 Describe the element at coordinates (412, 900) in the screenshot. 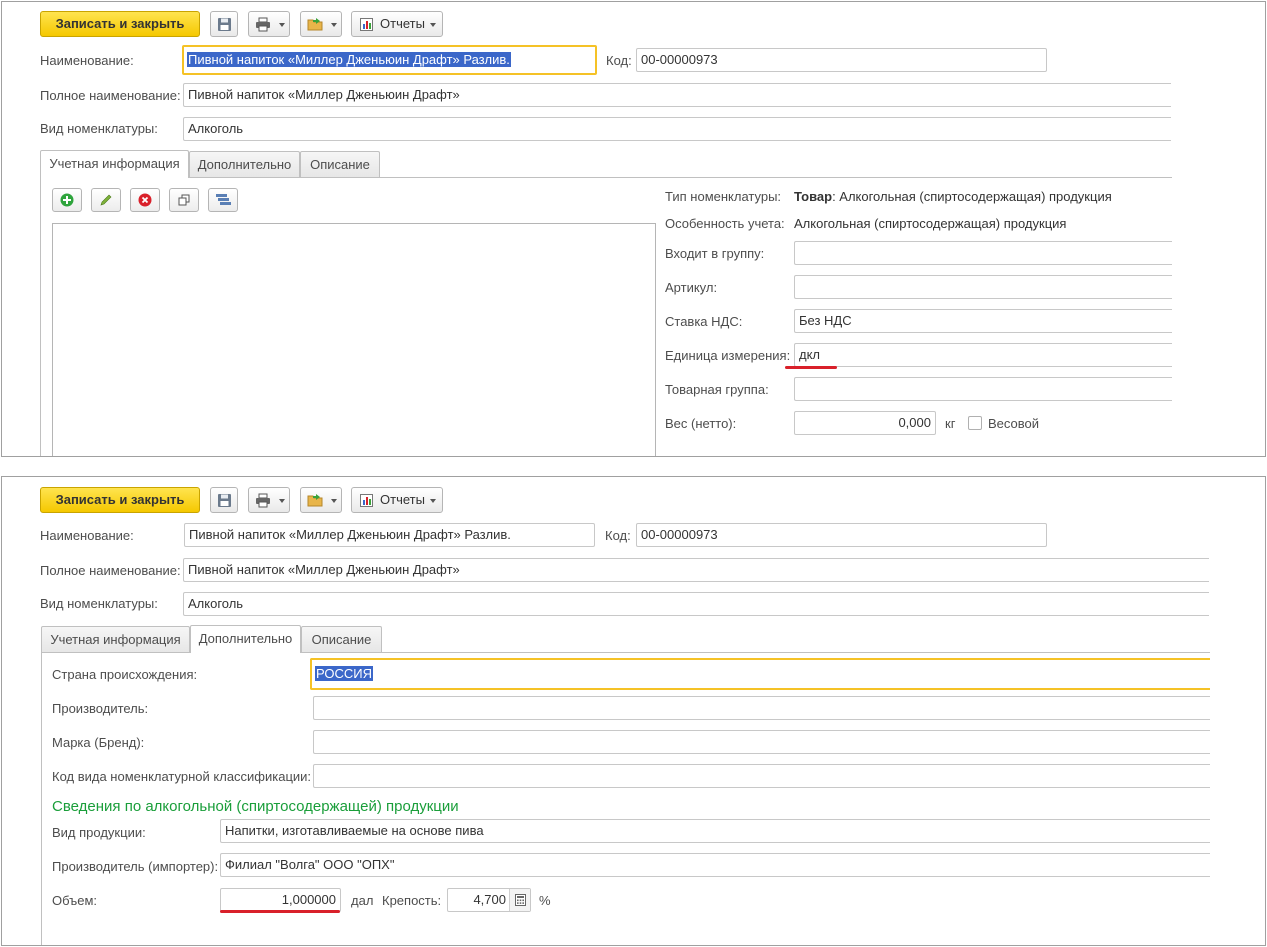

I see `strength-label: Крепость:` at that location.